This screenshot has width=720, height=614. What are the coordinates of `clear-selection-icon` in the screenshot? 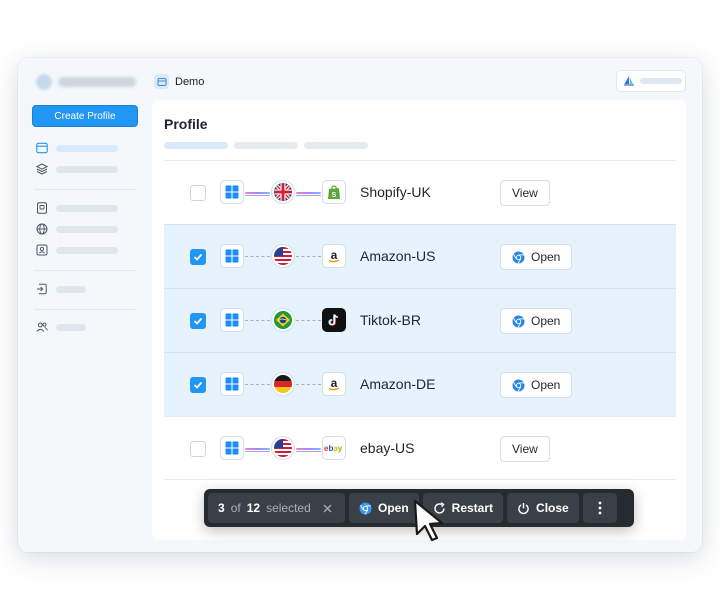 It's located at (327, 508).